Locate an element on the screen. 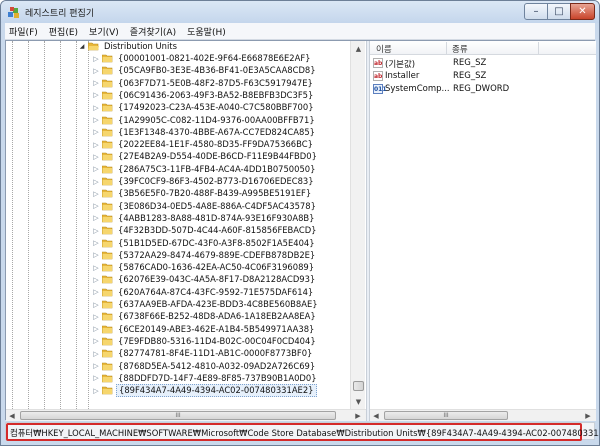  tree-node: ▷ {4ABB1283-8A88-481D-874A-93E16F930A8B} is located at coordinates (204, 218).